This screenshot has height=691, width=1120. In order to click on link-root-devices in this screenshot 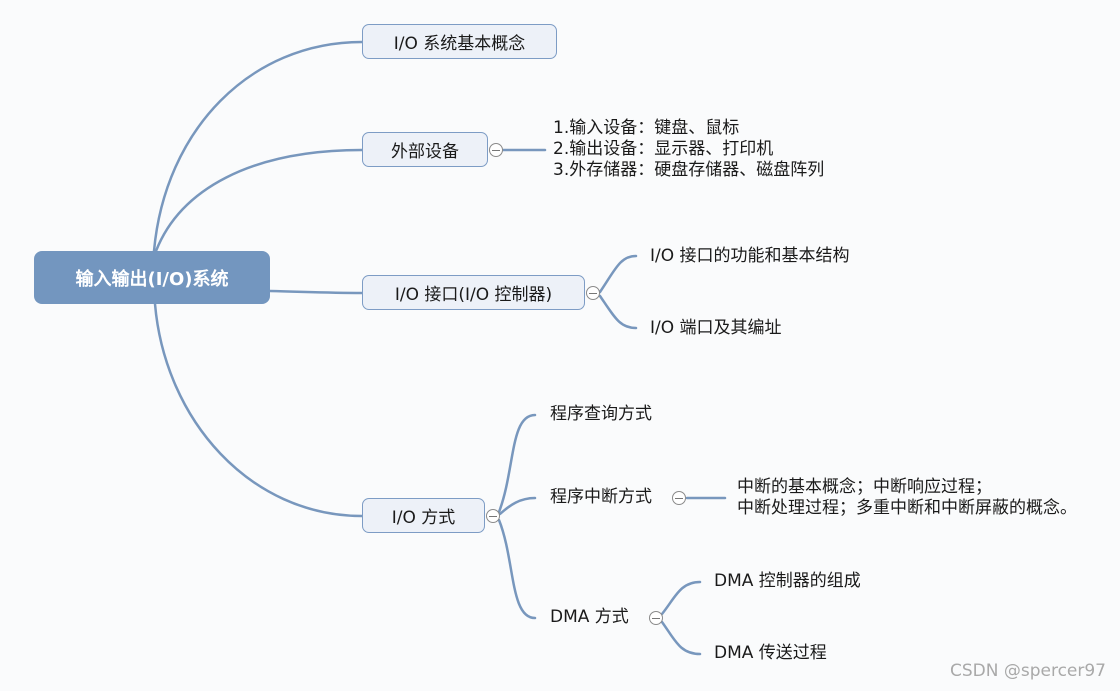, I will do `click(259, 200)`.